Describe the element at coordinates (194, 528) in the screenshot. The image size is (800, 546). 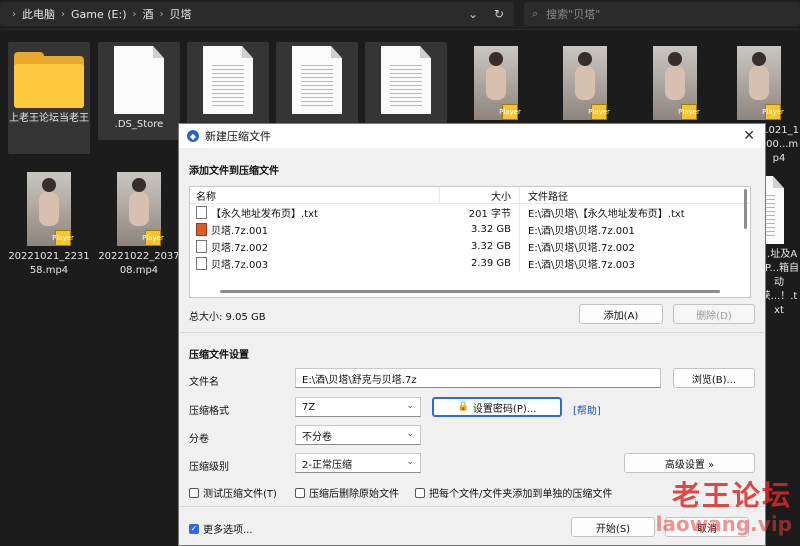
I see `check-icon: ✓` at that location.